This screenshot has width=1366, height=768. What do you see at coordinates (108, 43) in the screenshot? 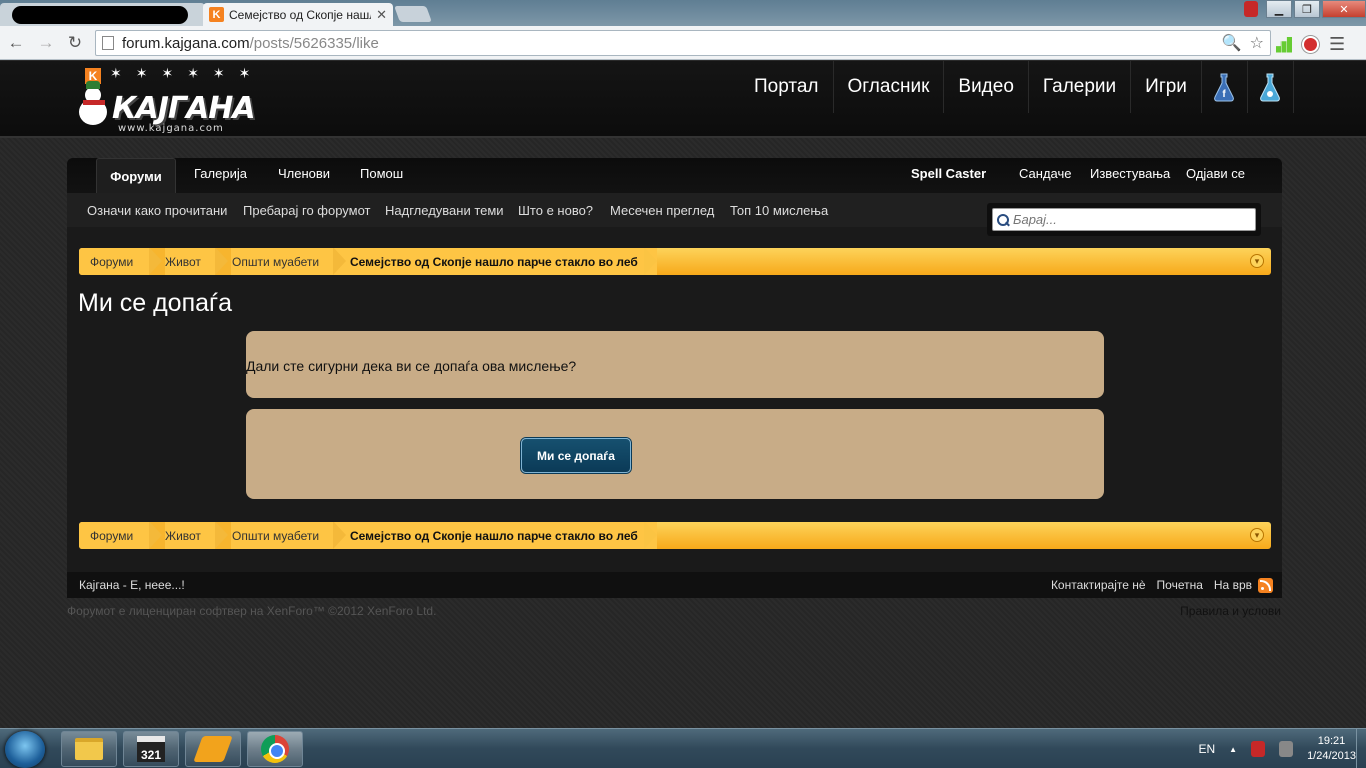
I see `page-icon` at bounding box center [108, 43].